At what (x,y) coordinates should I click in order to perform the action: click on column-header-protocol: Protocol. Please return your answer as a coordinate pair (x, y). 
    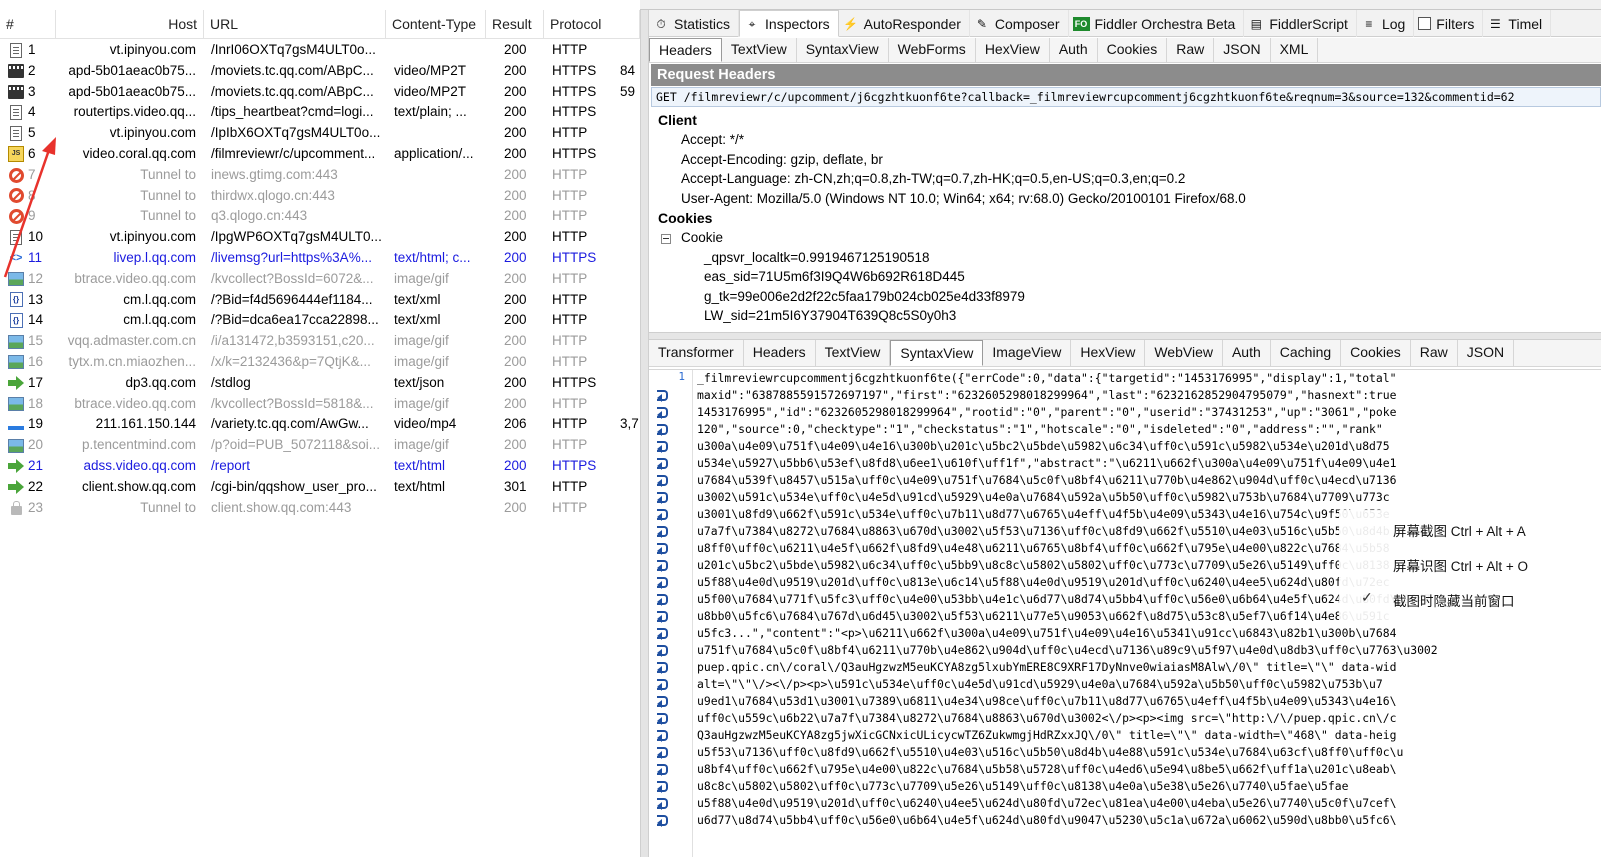
    Looking at the image, I should click on (592, 24).